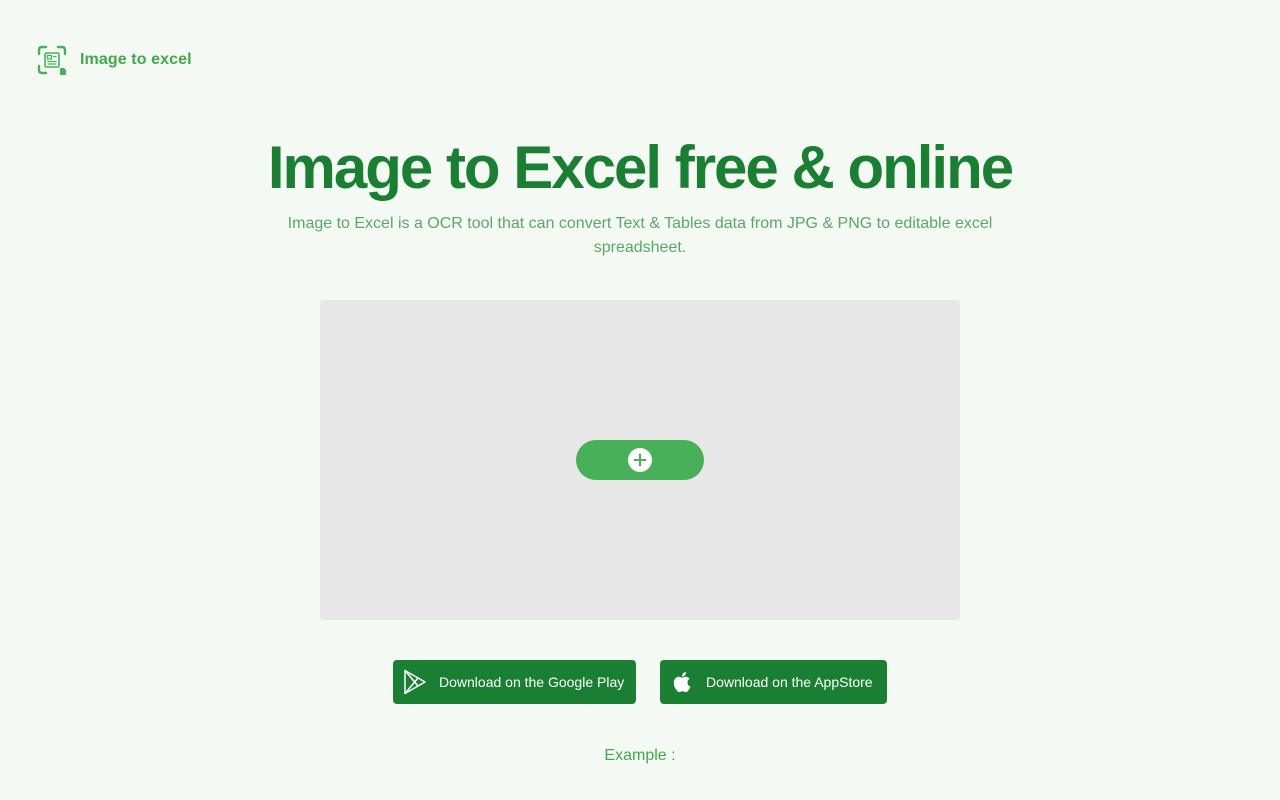 The height and width of the screenshot is (800, 1280). I want to click on google-play-button: Download on the Google Play, so click(514, 682).